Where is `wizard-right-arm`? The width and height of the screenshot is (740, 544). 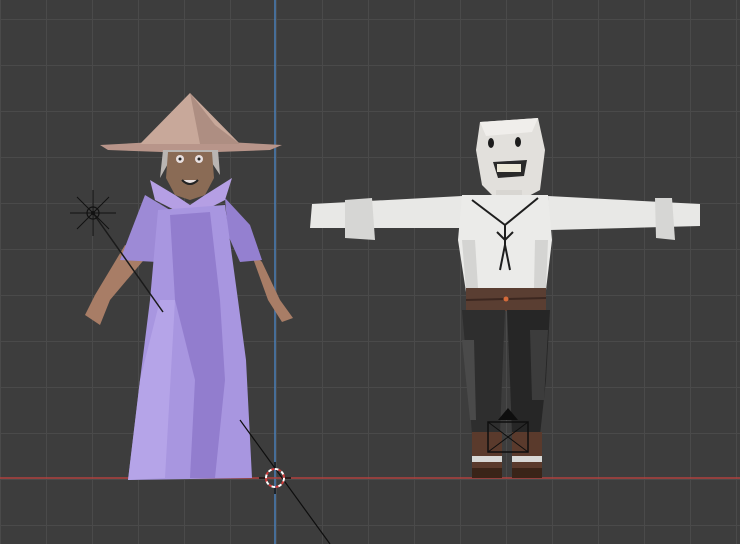
wizard-right-arm is located at coordinates (271, 286).